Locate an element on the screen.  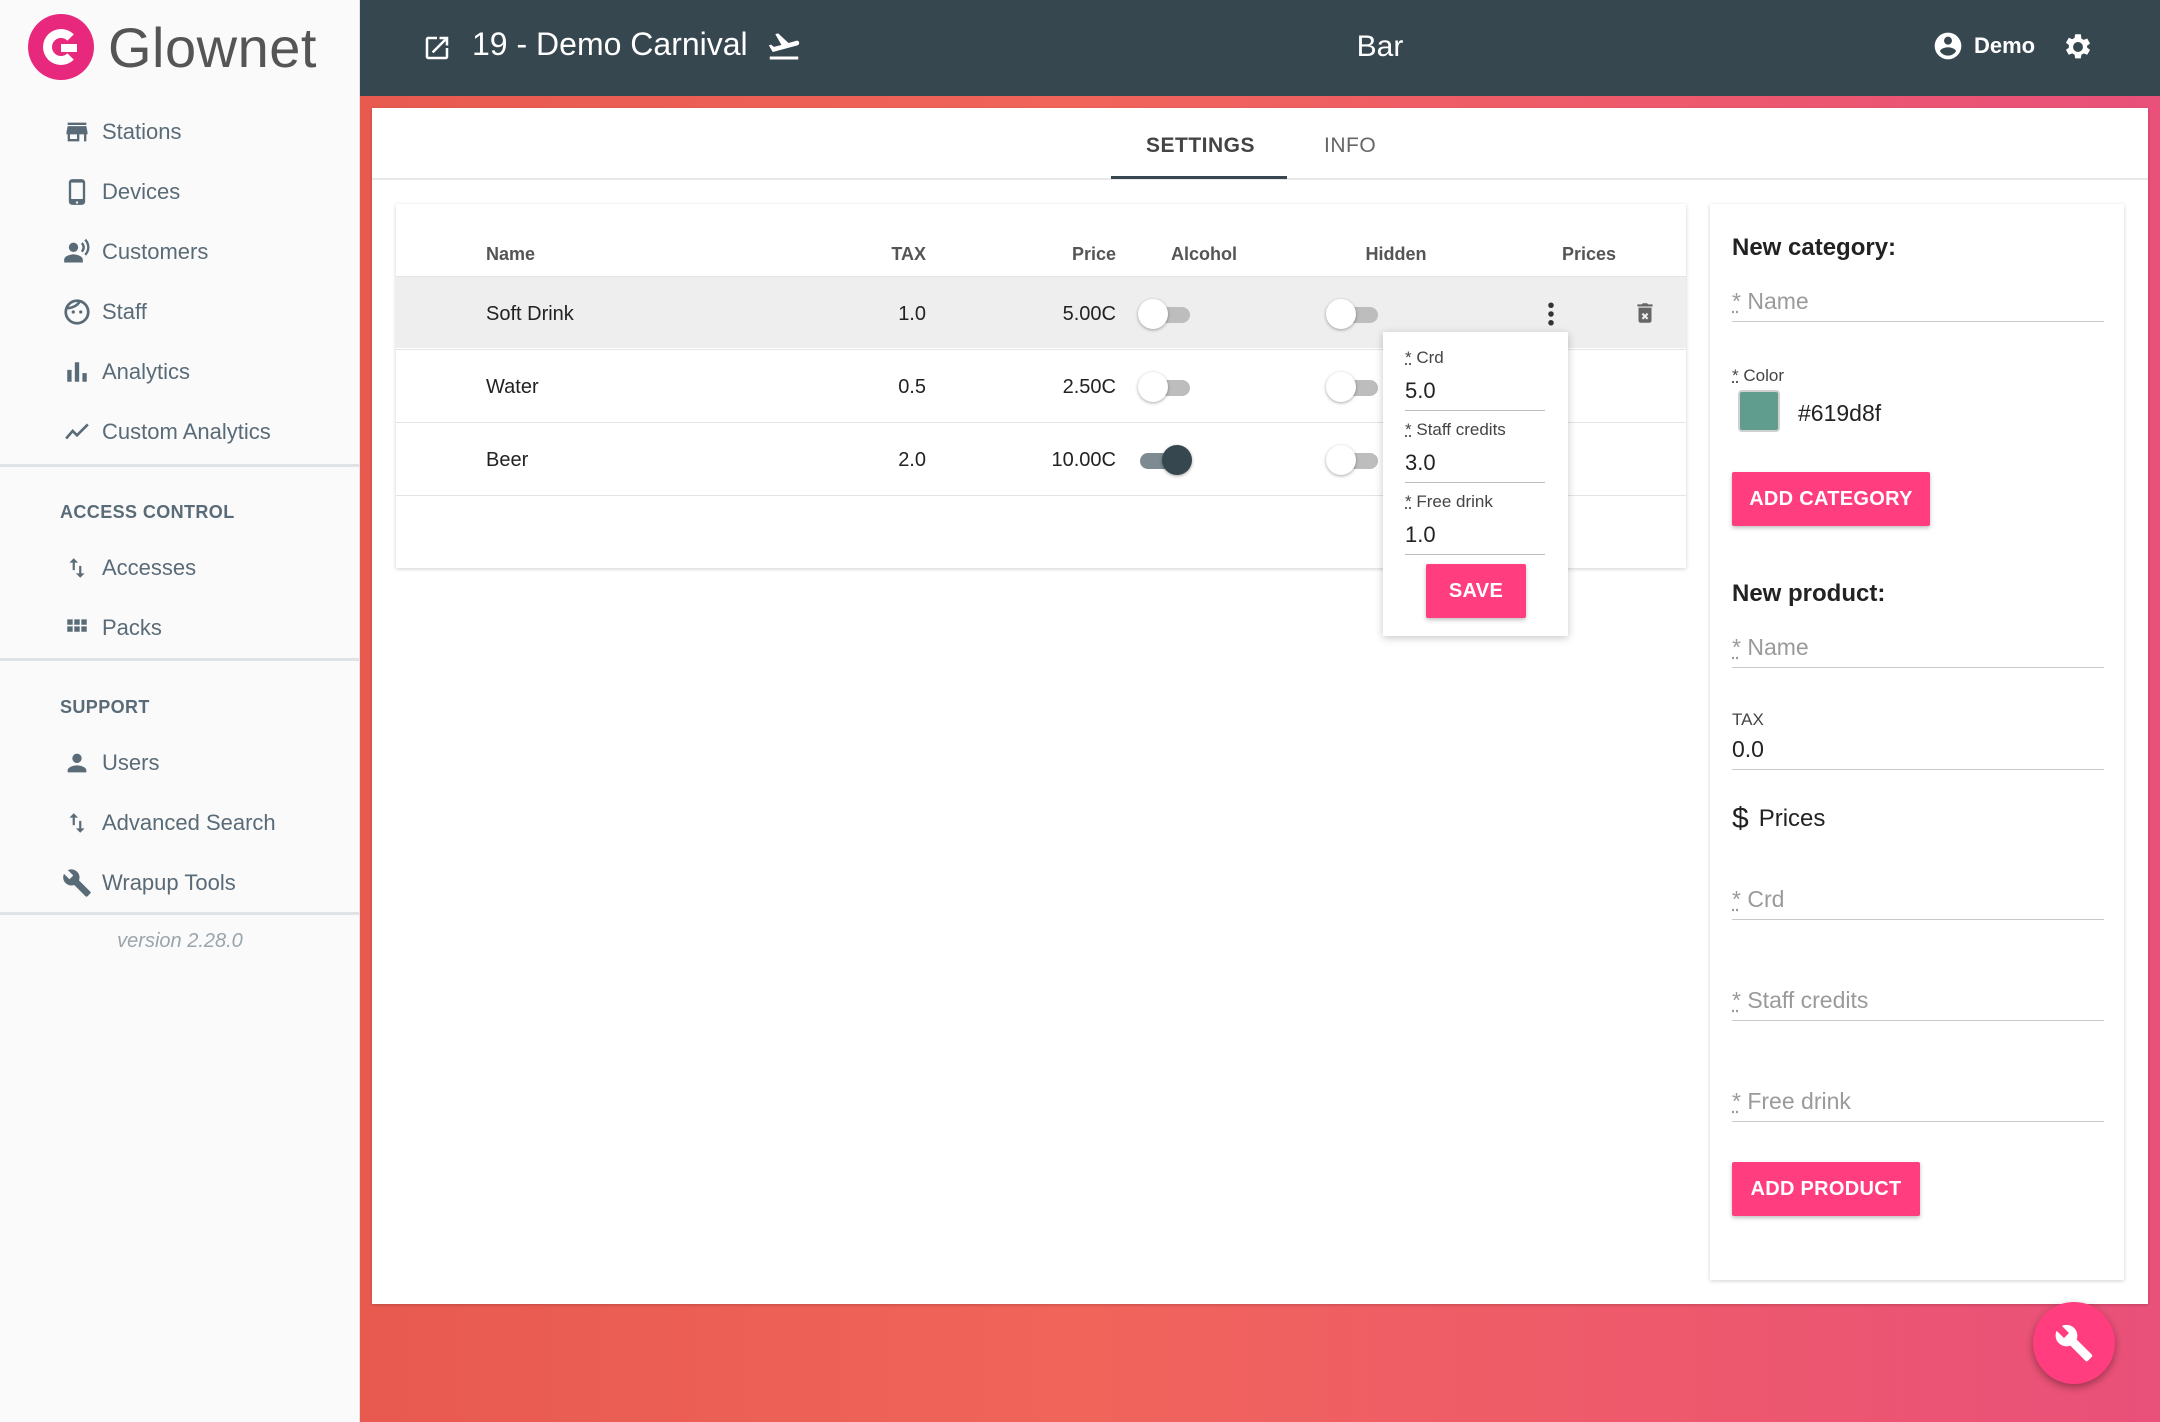
user-menu: Demo is located at coordinates (1983, 46).